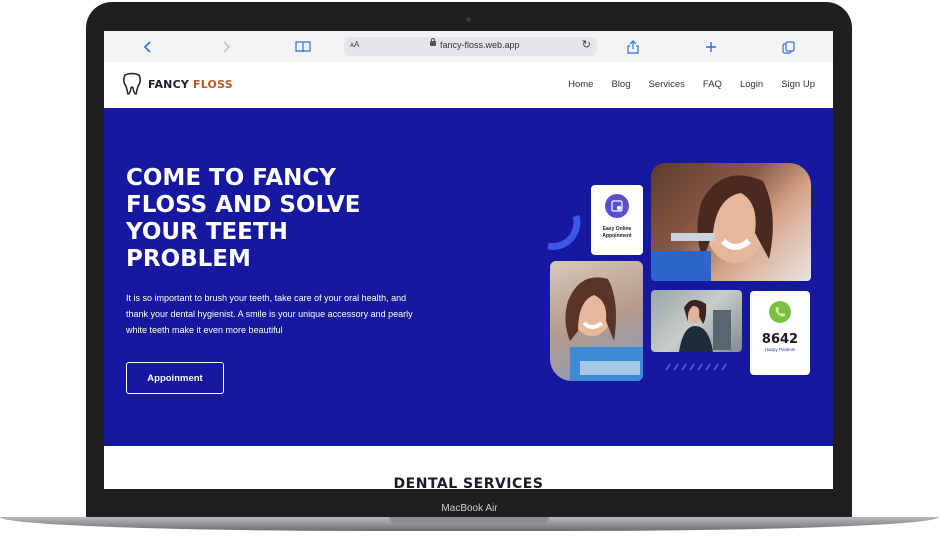  I want to click on nav-links: Home Blog Services FAQ Login Sign Up, so click(691, 84).